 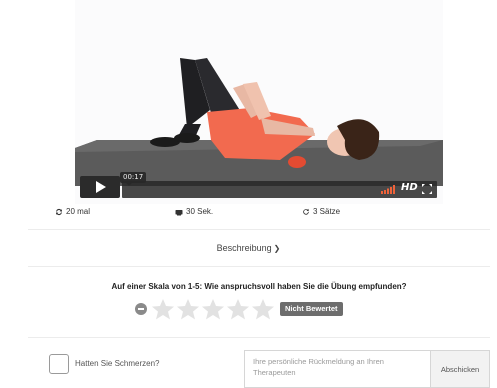 What do you see at coordinates (427, 189) in the screenshot?
I see `fullscreen-icon` at bounding box center [427, 189].